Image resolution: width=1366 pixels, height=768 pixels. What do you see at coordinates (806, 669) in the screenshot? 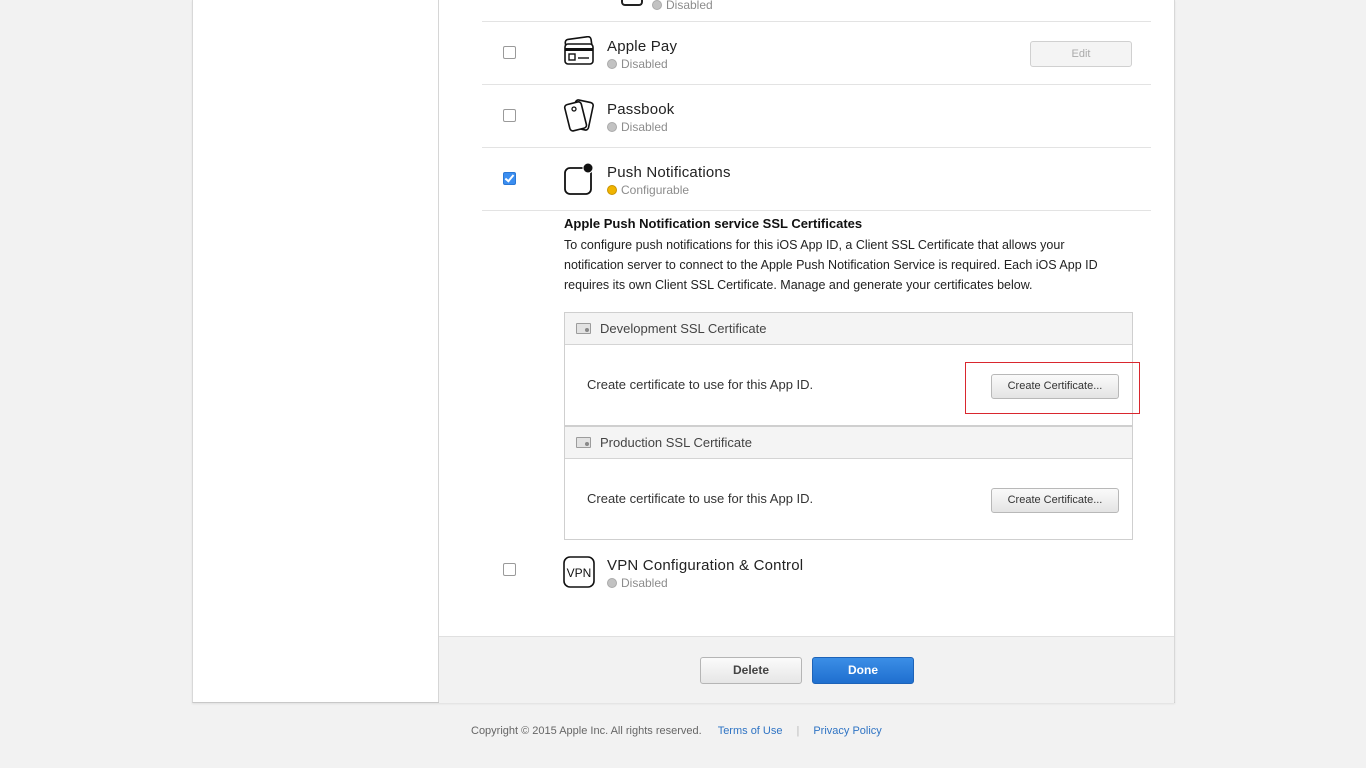
I see `action-bar: Delete Done` at bounding box center [806, 669].